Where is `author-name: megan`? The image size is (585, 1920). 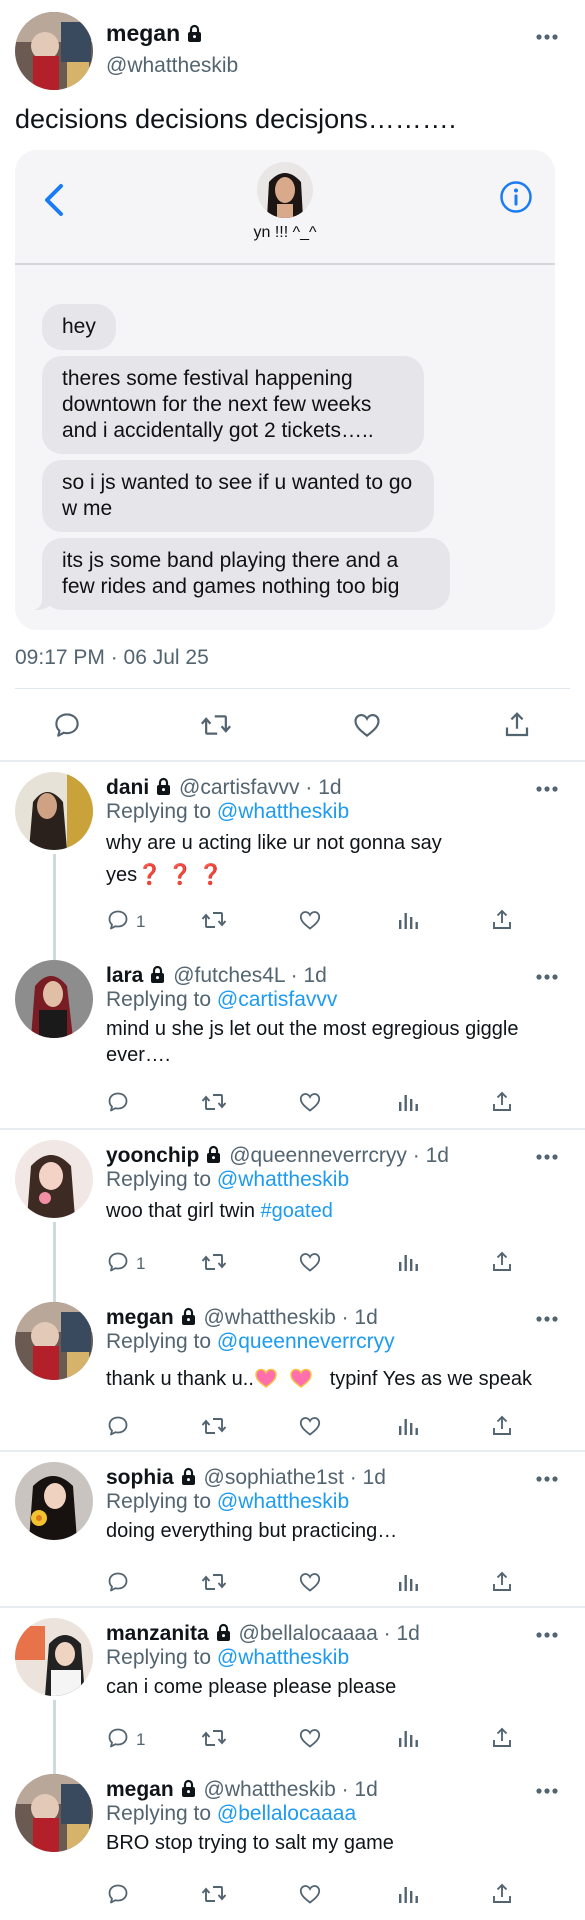 author-name: megan is located at coordinates (155, 33).